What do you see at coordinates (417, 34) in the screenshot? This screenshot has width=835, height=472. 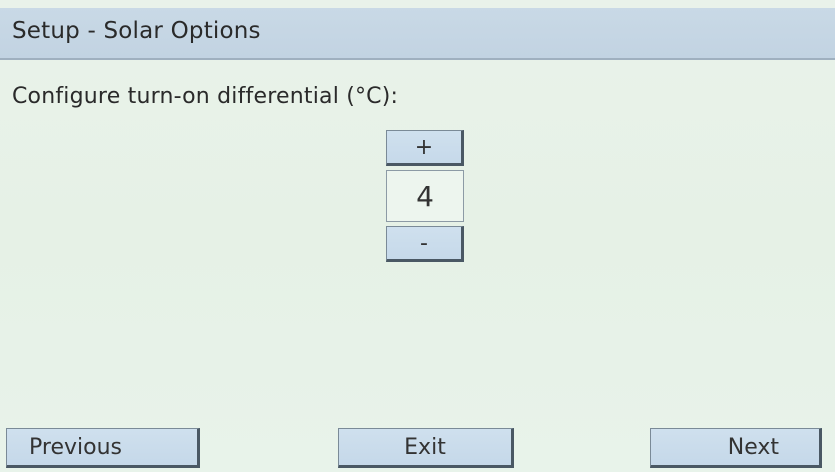 I see `title-bar: Setup - Solar Options` at bounding box center [417, 34].